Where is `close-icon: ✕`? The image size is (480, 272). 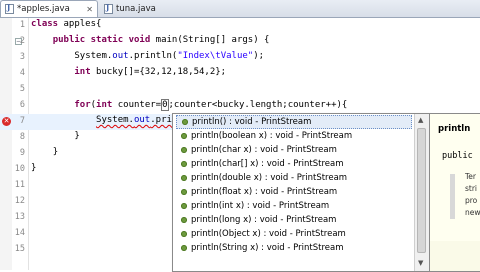
close-icon: ✕ is located at coordinates (89, 9).